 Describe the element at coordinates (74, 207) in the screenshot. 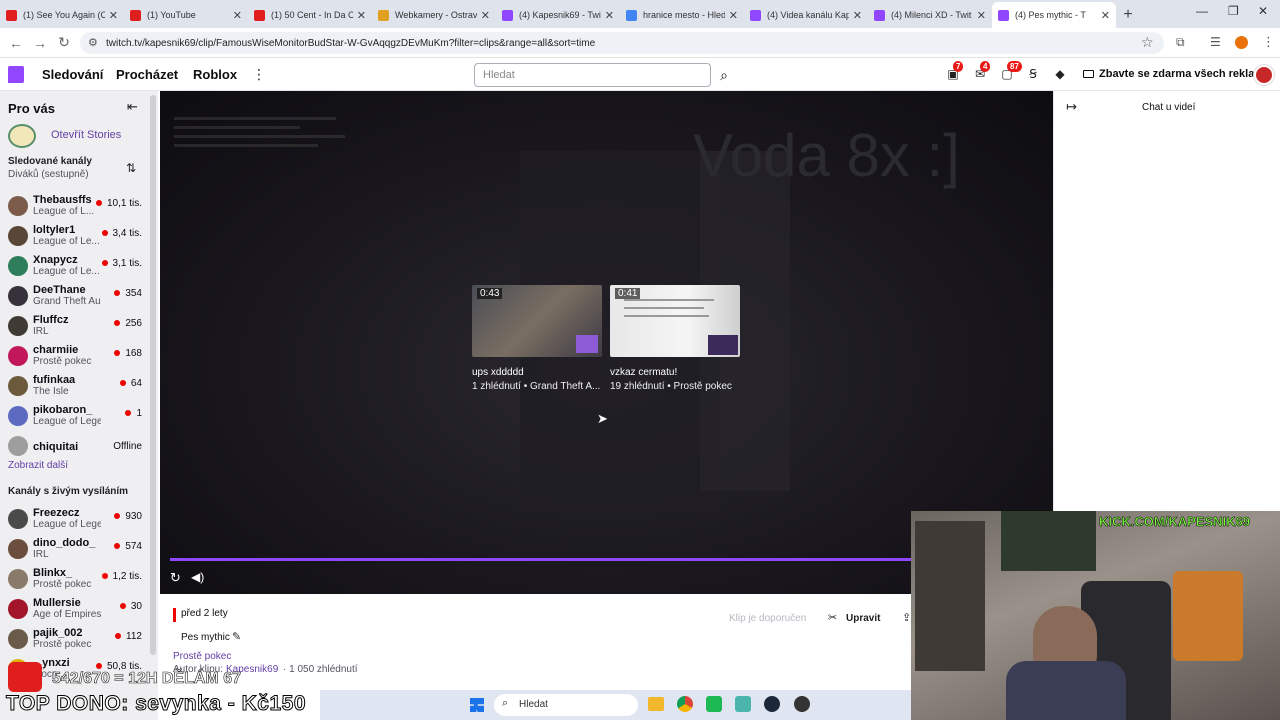

I see `sidebar-channel-thebausffs: Thebausffs League of L... 10,1 tis.` at that location.